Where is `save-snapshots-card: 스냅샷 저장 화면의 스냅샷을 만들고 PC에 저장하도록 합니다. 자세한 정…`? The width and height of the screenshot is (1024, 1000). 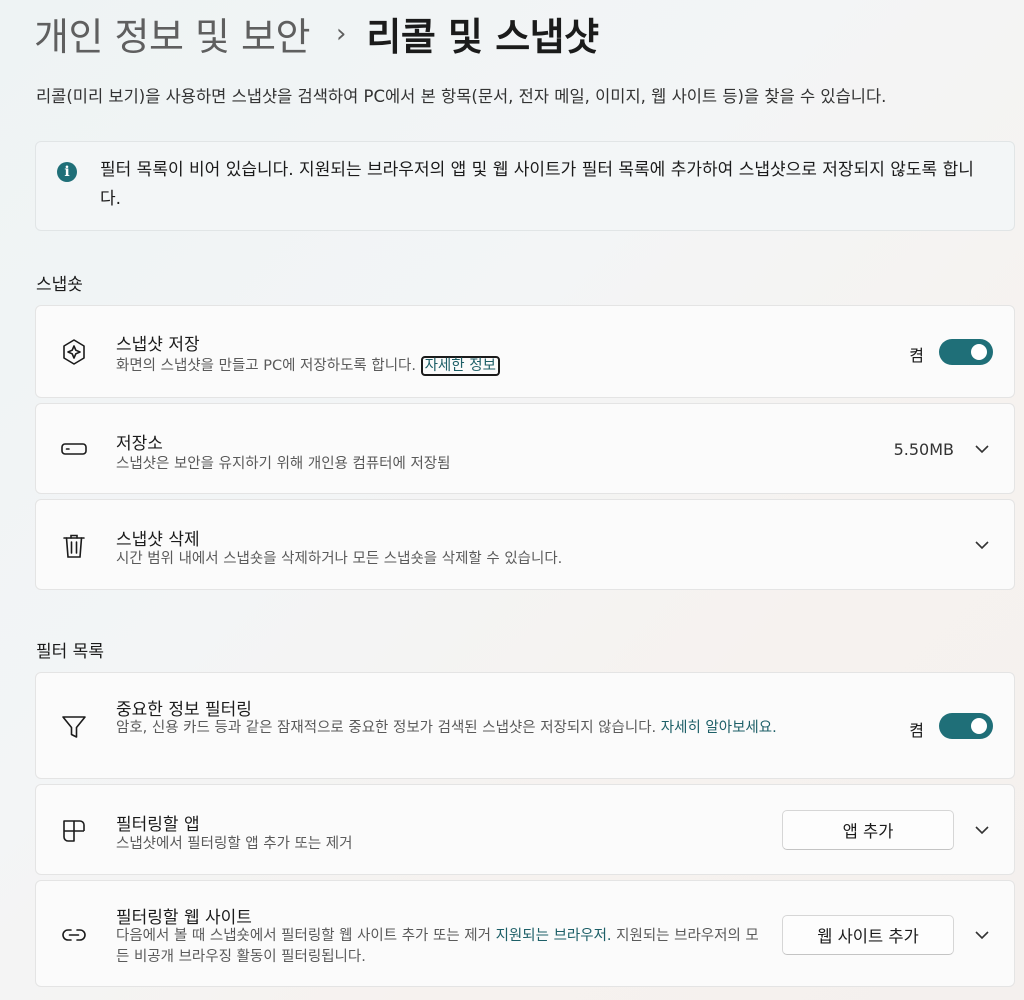
save-snapshots-card: 스냅샷 저장 화면의 스냅샷을 만들고 PC에 저장하도록 합니다. 자세한 정… is located at coordinates (525, 351).